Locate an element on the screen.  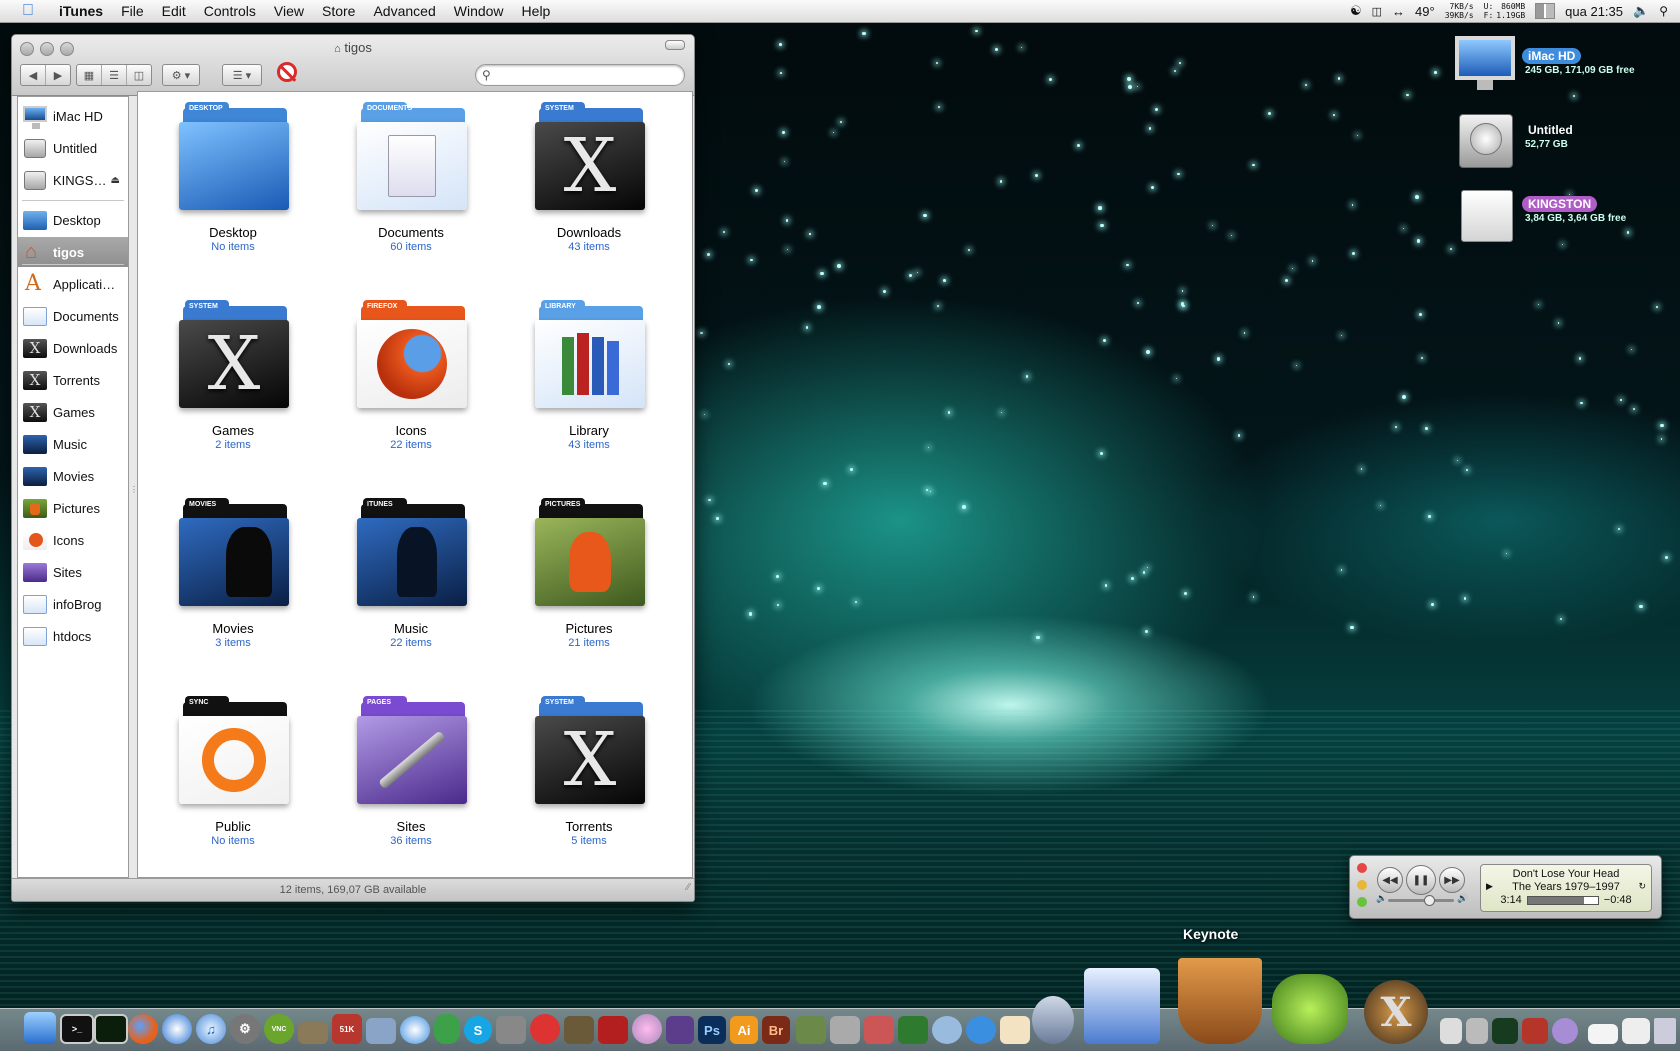
gear-icon: ⚙ ▾ is located at coordinates (181, 75).